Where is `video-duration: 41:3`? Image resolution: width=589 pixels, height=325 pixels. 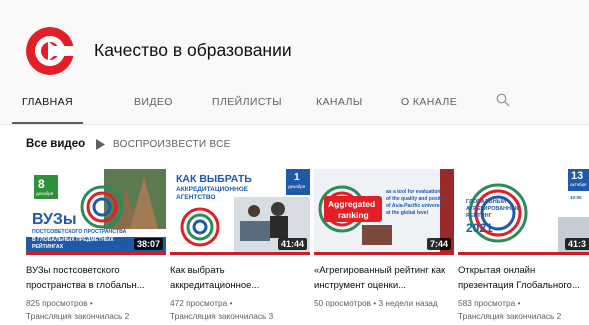 video-duration: 41:3 is located at coordinates (576, 244).